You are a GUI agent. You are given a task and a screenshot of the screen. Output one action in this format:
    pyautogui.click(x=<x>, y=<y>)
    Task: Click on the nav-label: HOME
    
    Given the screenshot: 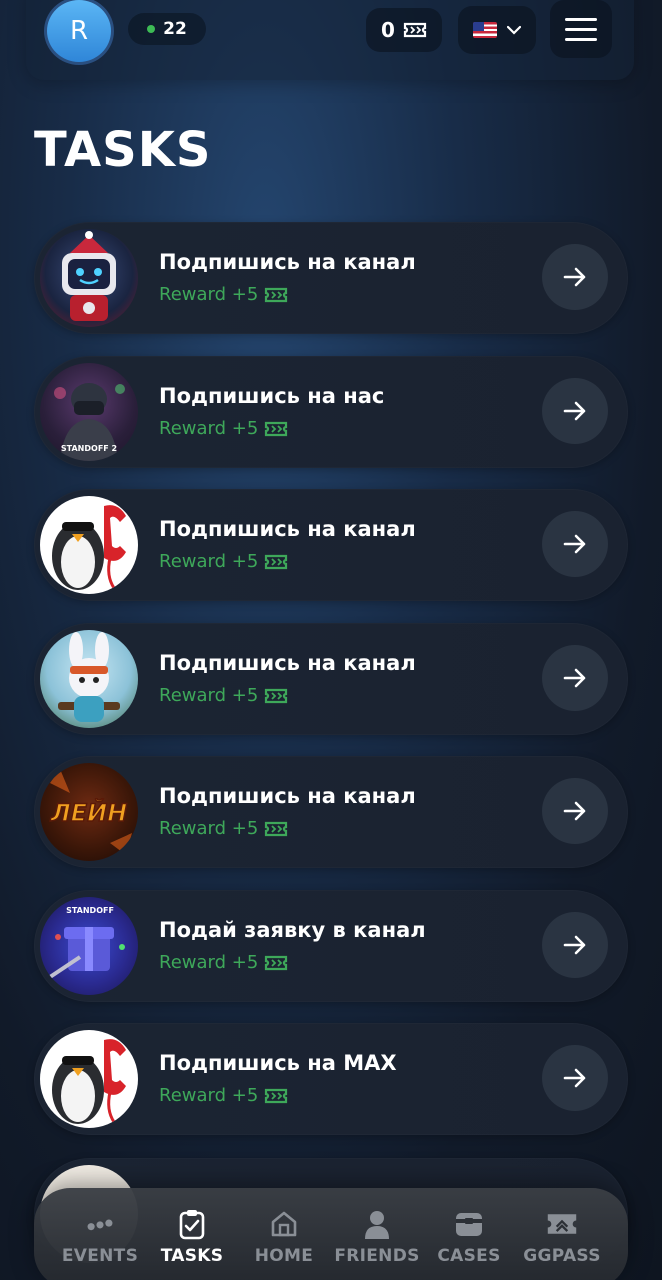 What is the action you would take?
    pyautogui.click(x=284, y=1256)
    